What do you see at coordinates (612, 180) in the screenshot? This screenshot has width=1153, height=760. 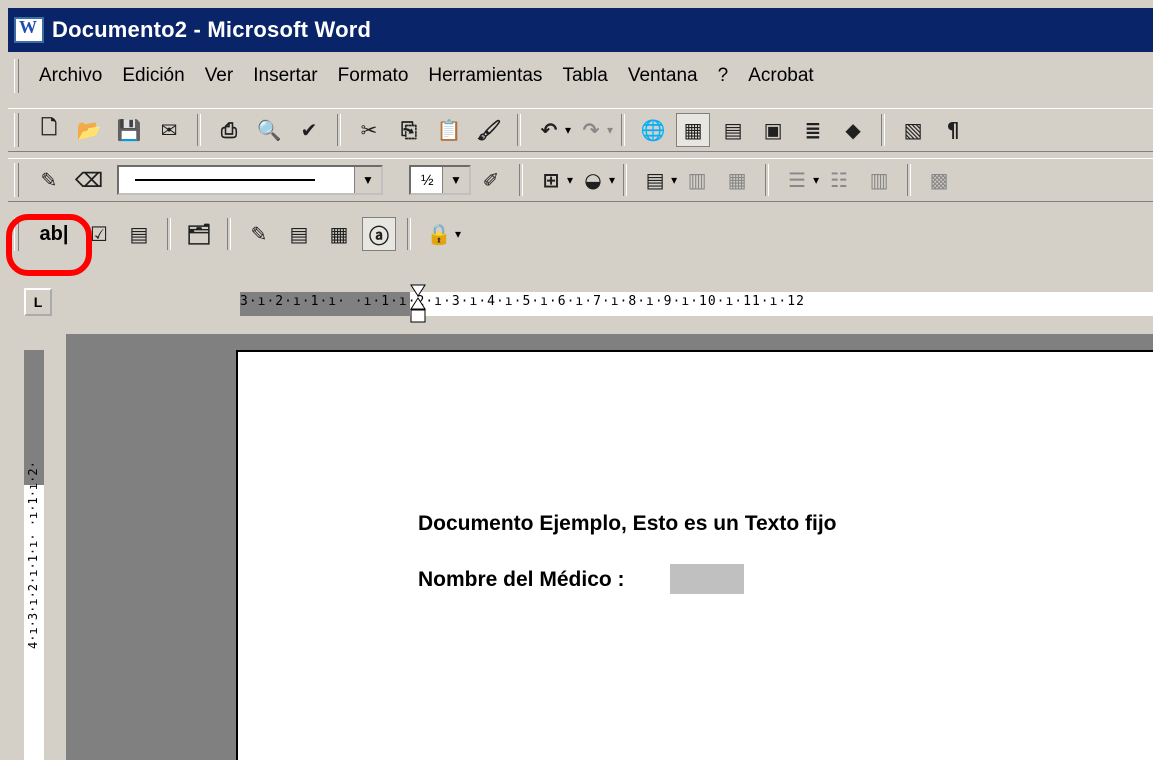 I see `shading-dropdown-icon: ▾` at bounding box center [612, 180].